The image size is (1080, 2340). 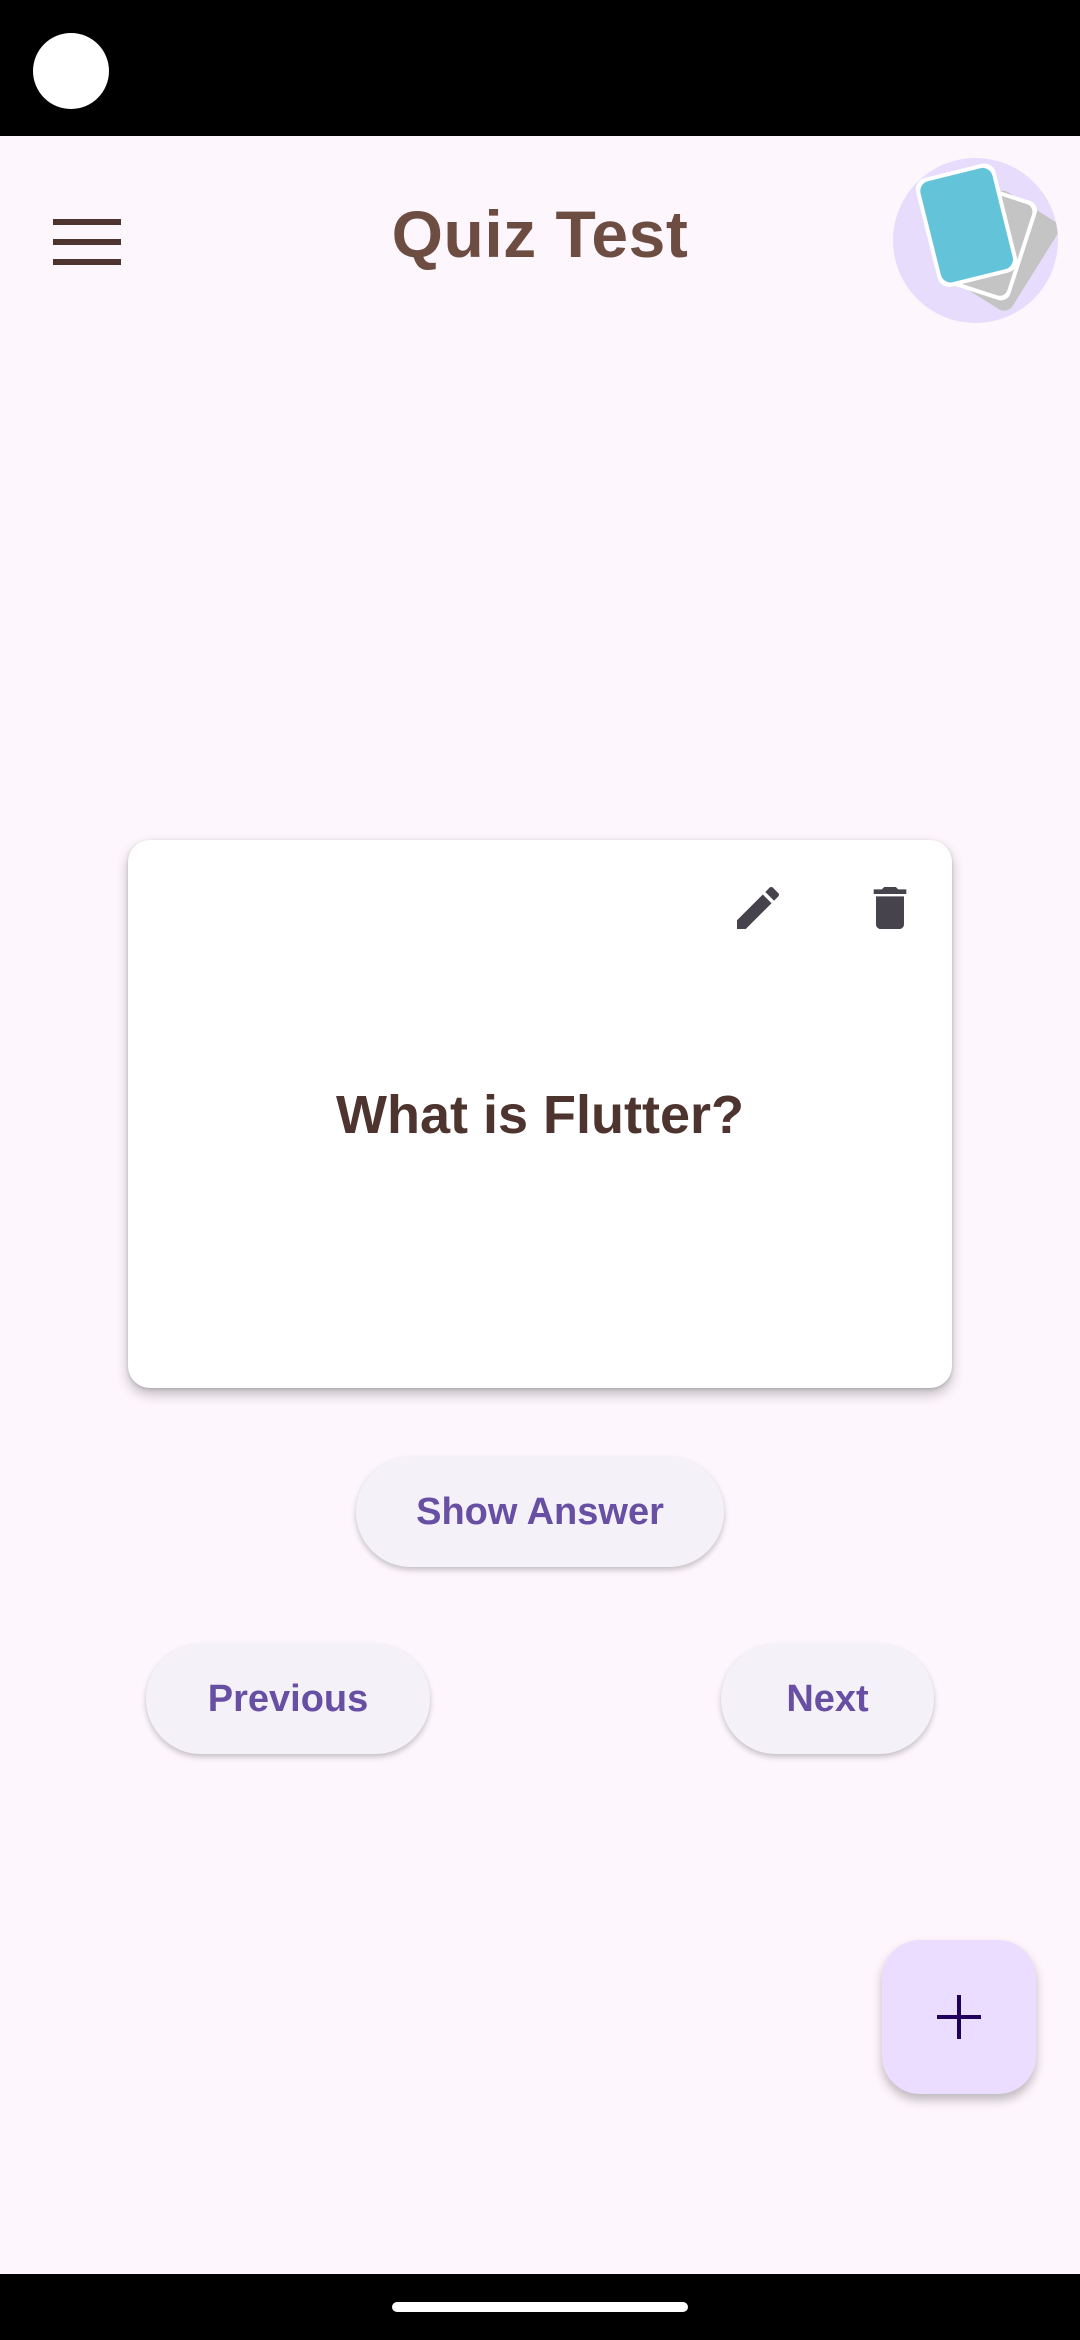 I want to click on app-logo, so click(x=975, y=240).